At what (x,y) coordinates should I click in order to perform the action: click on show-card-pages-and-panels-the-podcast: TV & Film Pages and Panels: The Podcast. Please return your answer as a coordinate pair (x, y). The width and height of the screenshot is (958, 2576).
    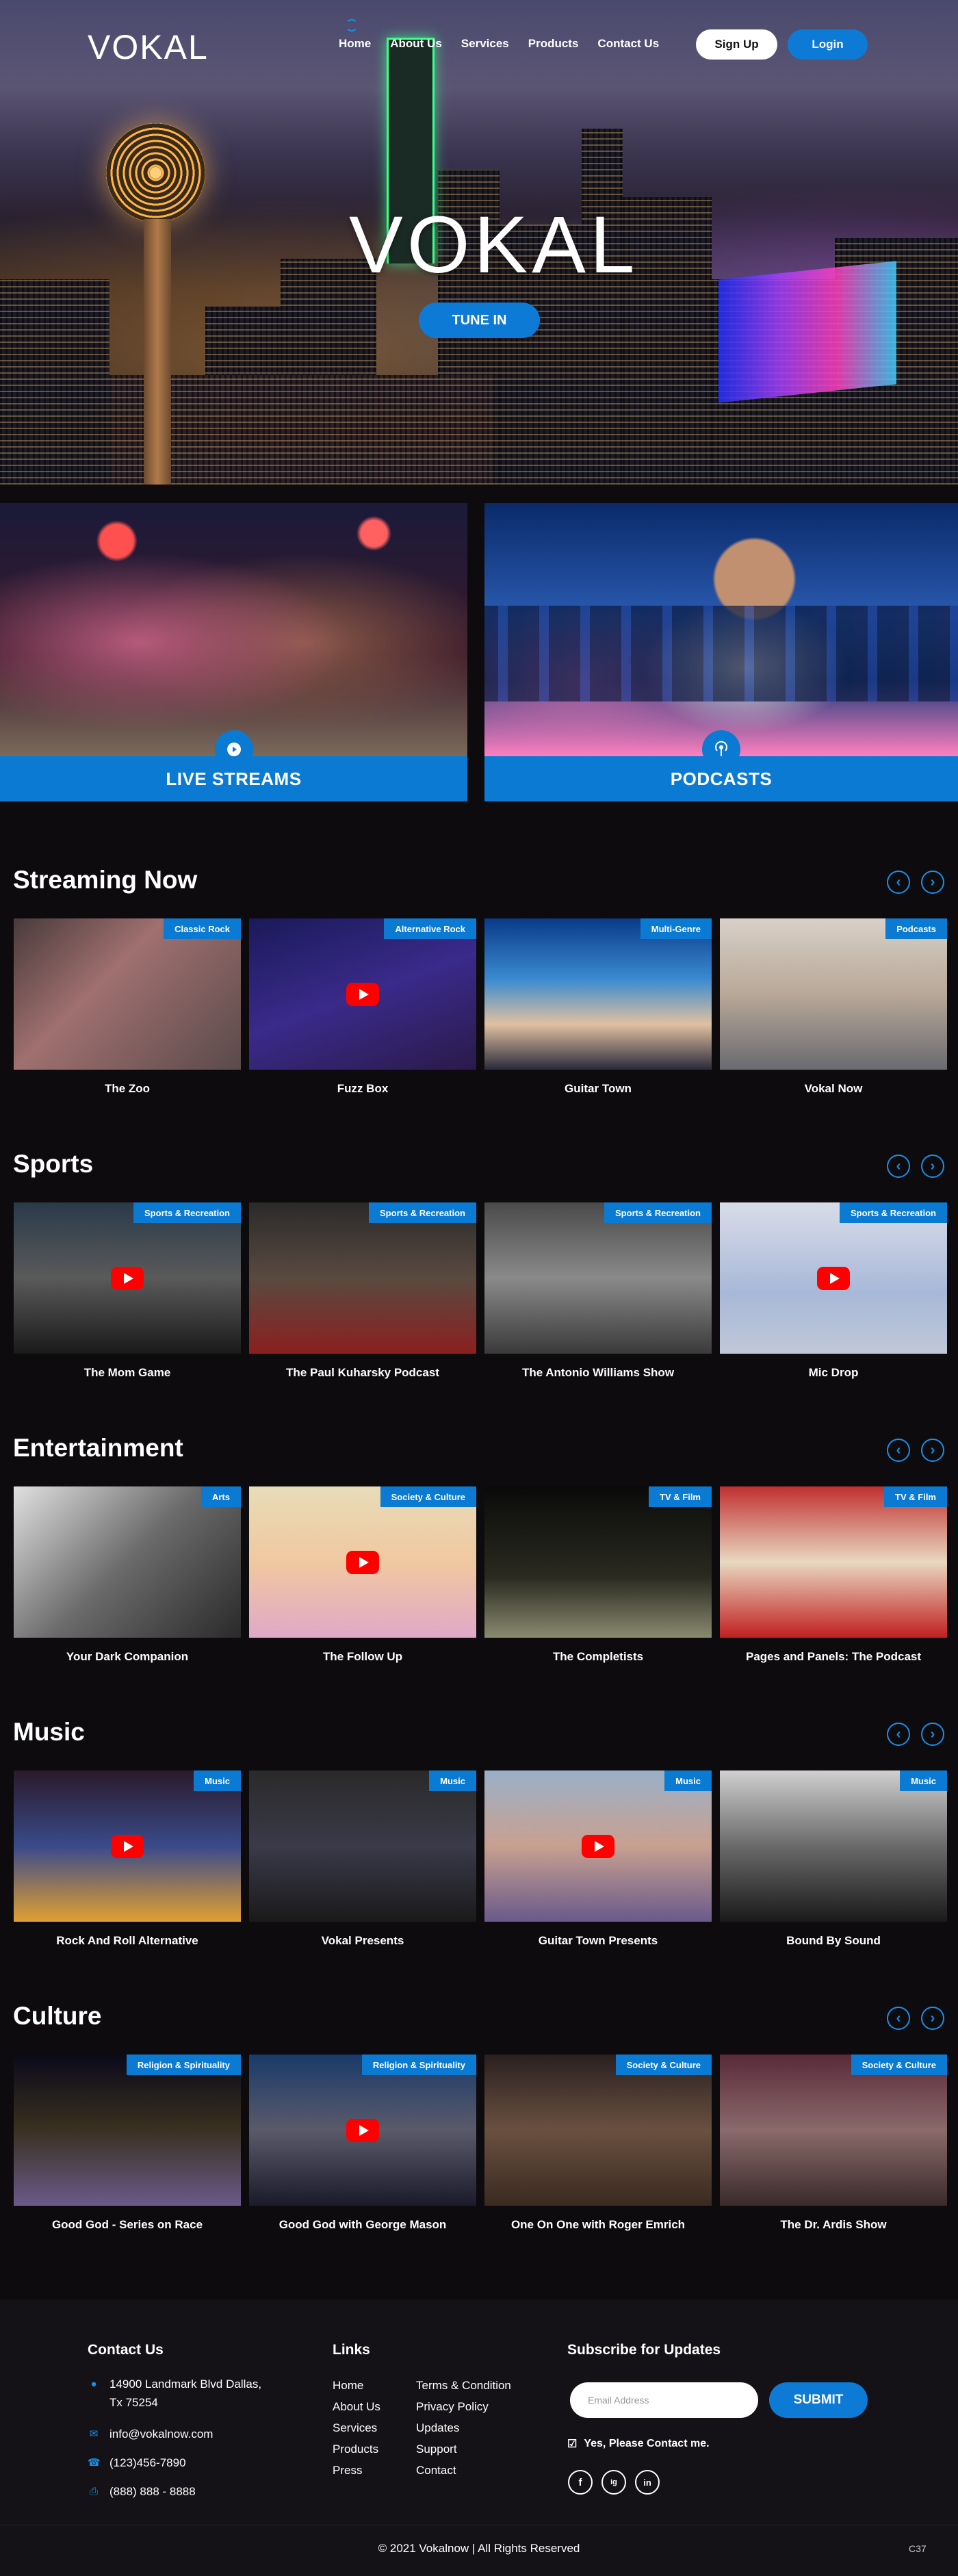
    Looking at the image, I should click on (834, 1575).